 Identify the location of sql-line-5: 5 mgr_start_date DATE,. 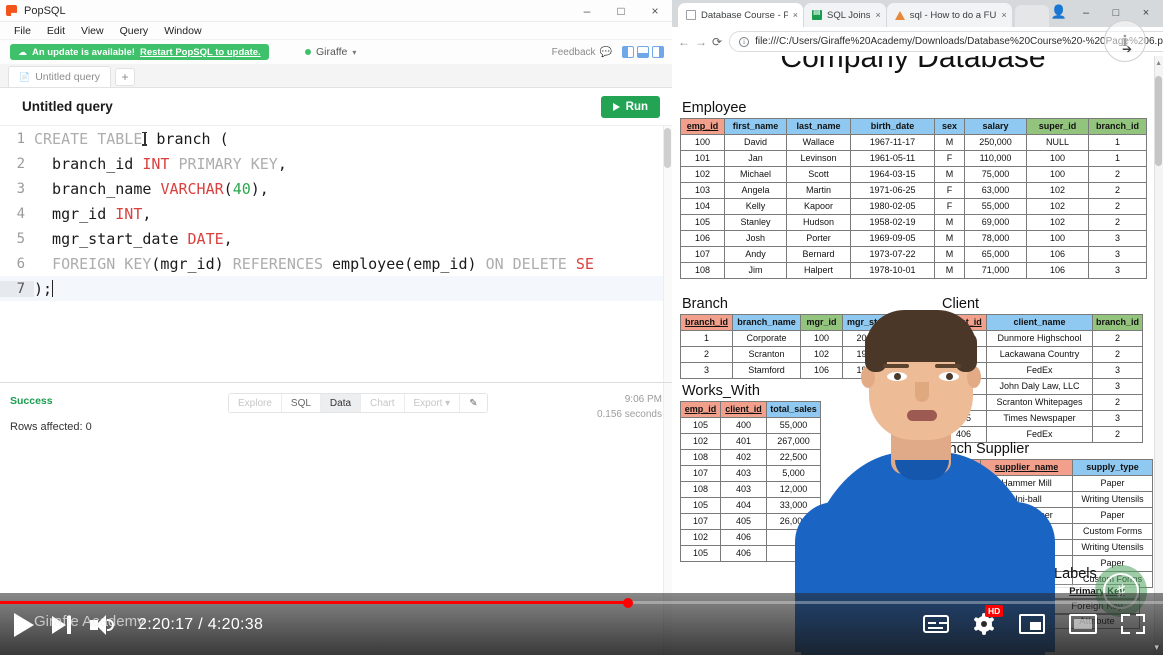
(336, 238).